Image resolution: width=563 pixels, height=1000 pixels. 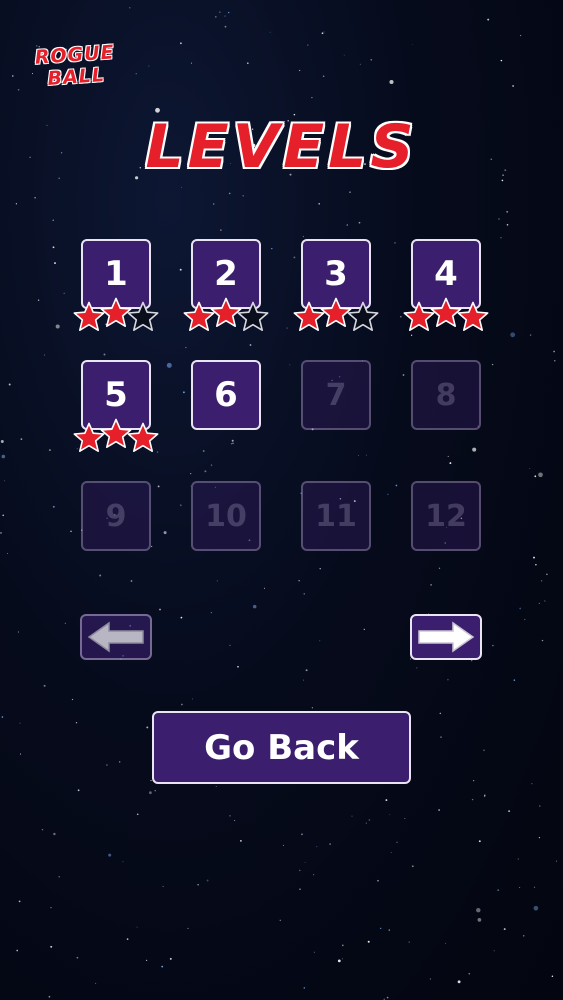 I want to click on level-number: 11, so click(x=336, y=516).